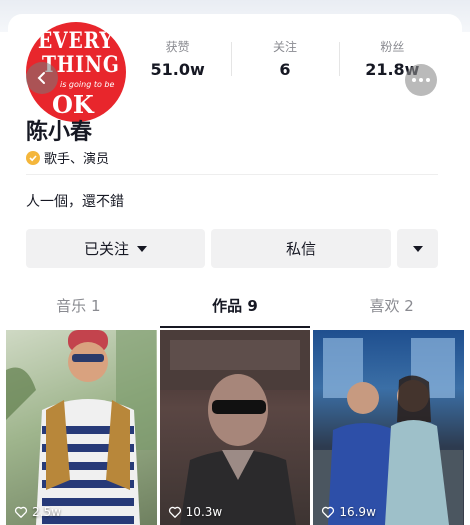 Image resolution: width=470 pixels, height=525 pixels. I want to click on stat-following: 关注 6, so click(284, 60).